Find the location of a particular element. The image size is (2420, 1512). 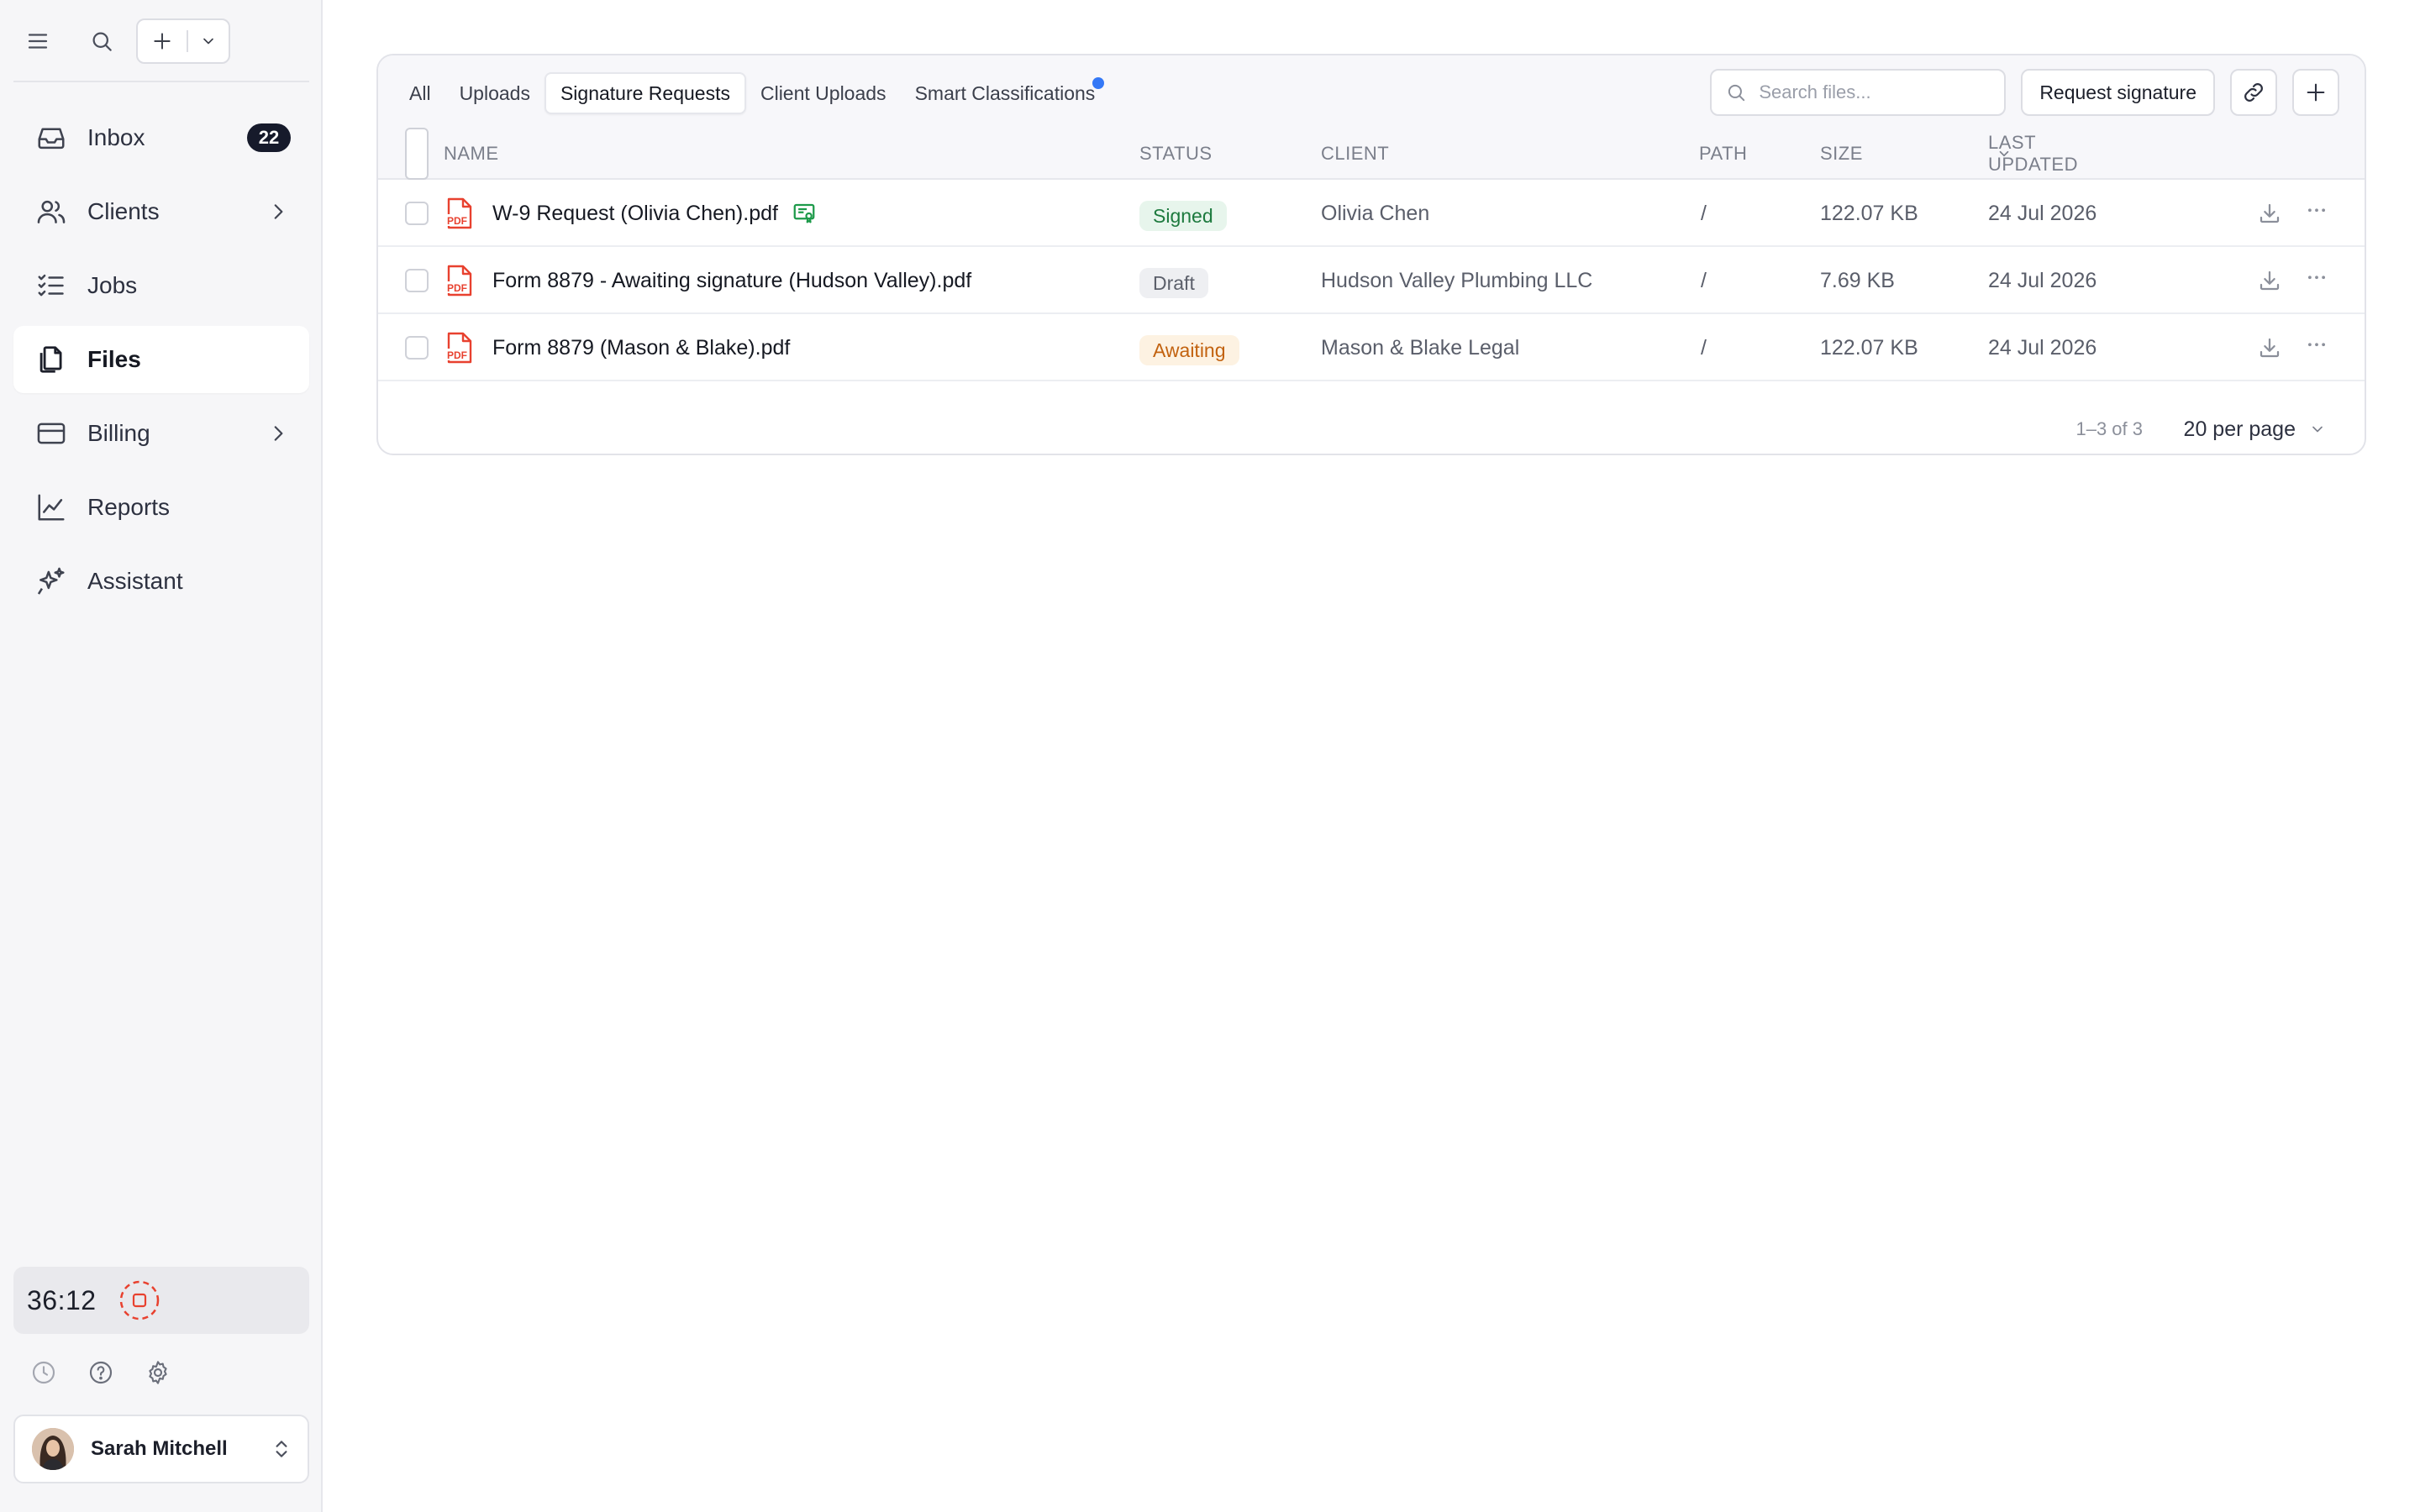

create-dropdown-button is located at coordinates (208, 41).